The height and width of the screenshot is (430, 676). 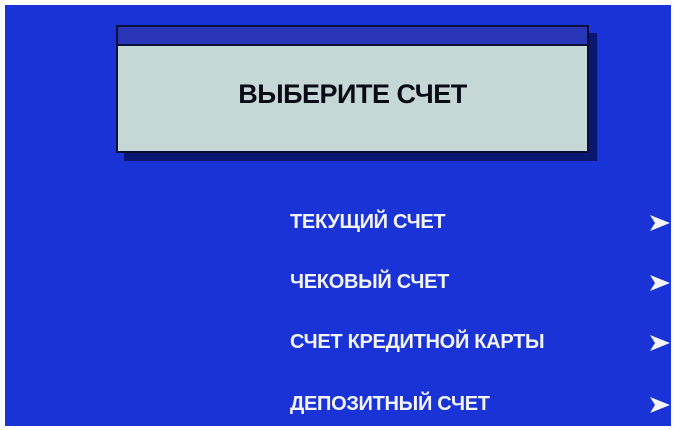 I want to click on menu-item-credit-card-account: СЧЕТ КРЕДИТНОЙ КАРТЫ, so click(x=480, y=343).